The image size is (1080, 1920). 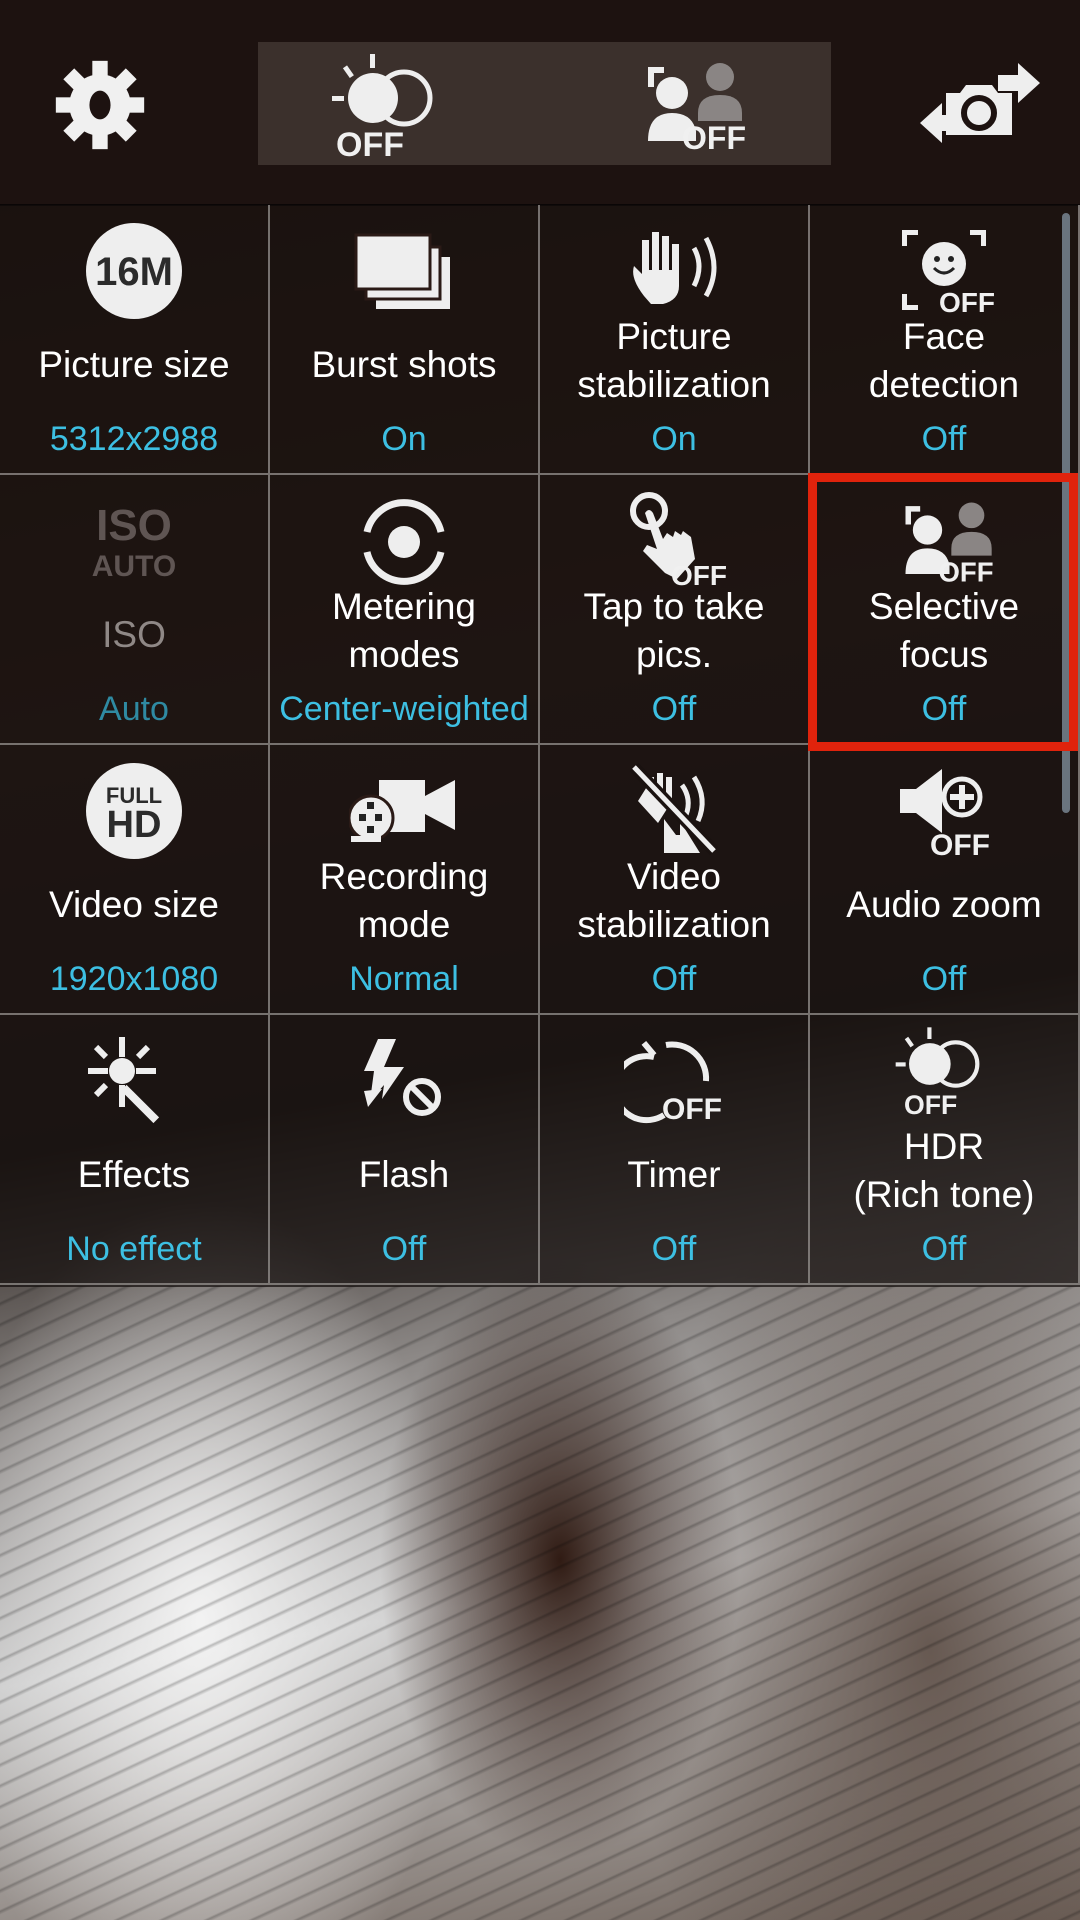 What do you see at coordinates (135, 340) in the screenshot?
I see `setting-picture-size: 16M Picture size 5312x2988` at bounding box center [135, 340].